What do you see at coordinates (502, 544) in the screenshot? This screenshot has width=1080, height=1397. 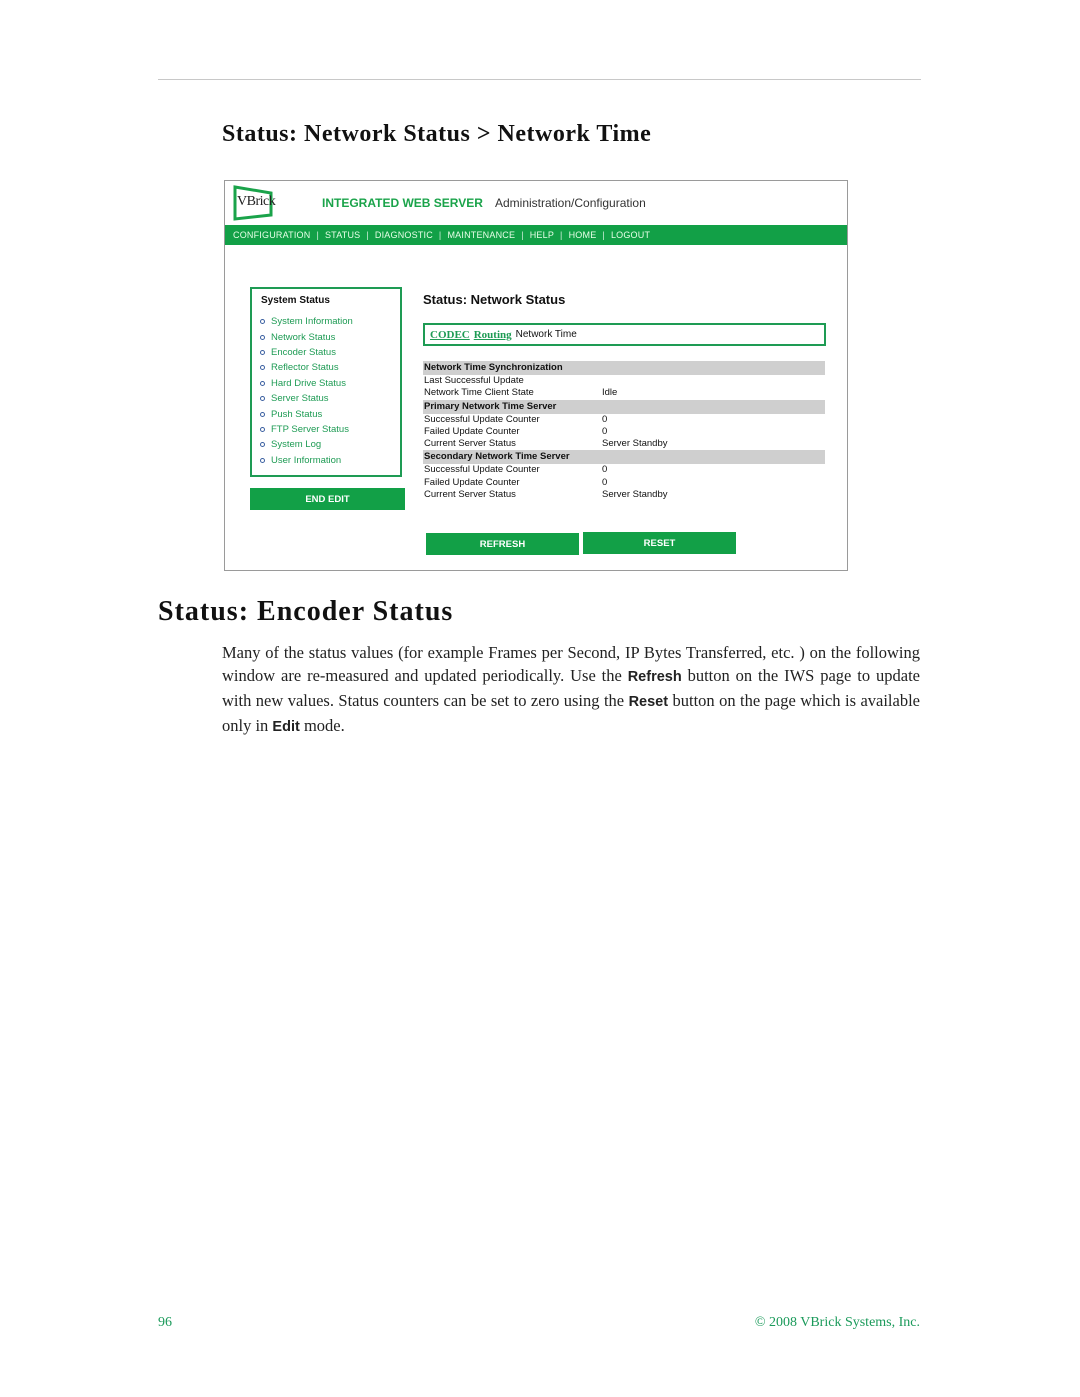 I see `refresh-button: REFRESH` at bounding box center [502, 544].